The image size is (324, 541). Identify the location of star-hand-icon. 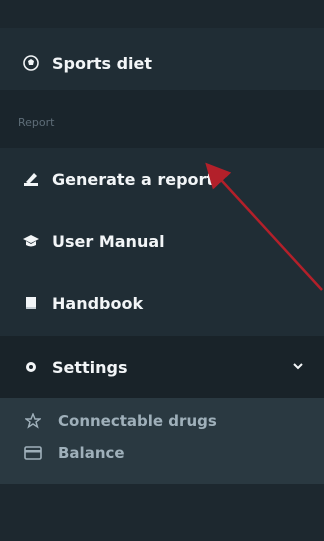
(33, 421).